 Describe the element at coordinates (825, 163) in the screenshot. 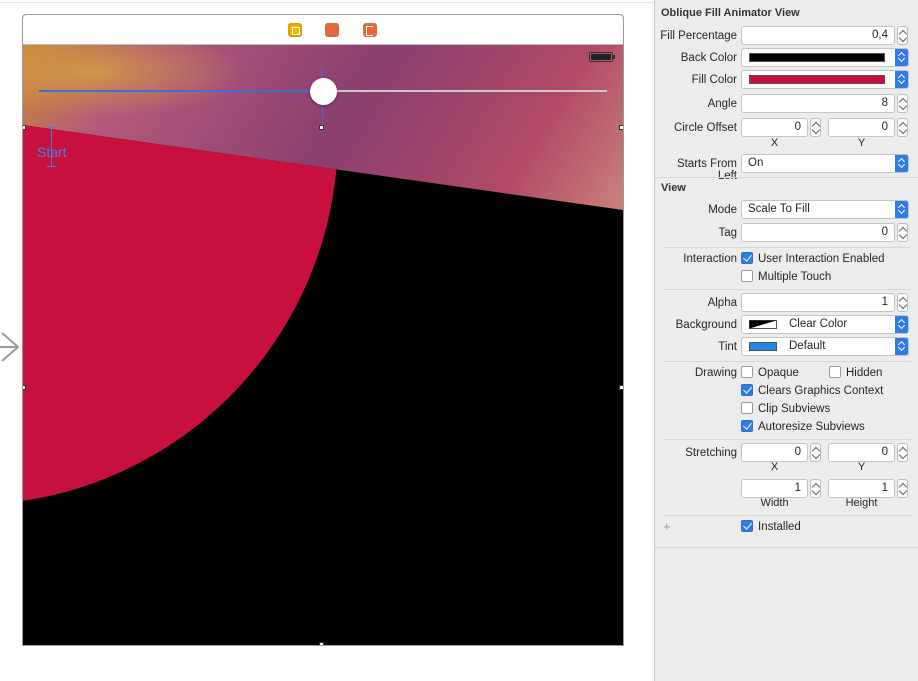

I see `starts-from-left-popup: On` at that location.